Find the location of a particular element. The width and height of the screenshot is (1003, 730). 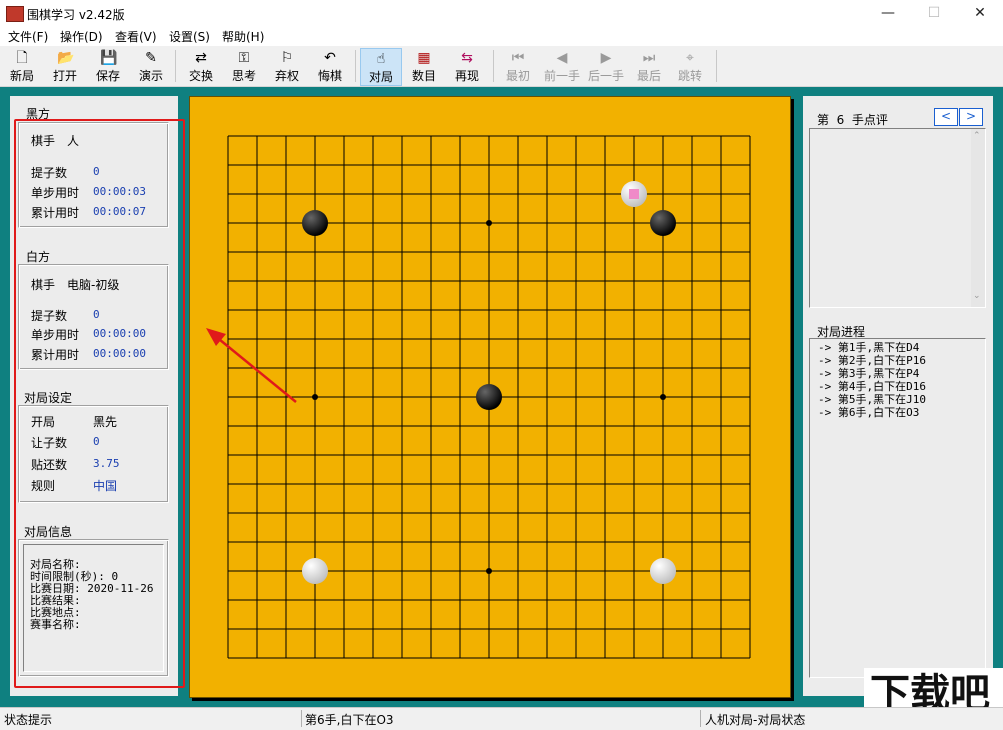

resign-icon: ⚐ is located at coordinates (287, 58).